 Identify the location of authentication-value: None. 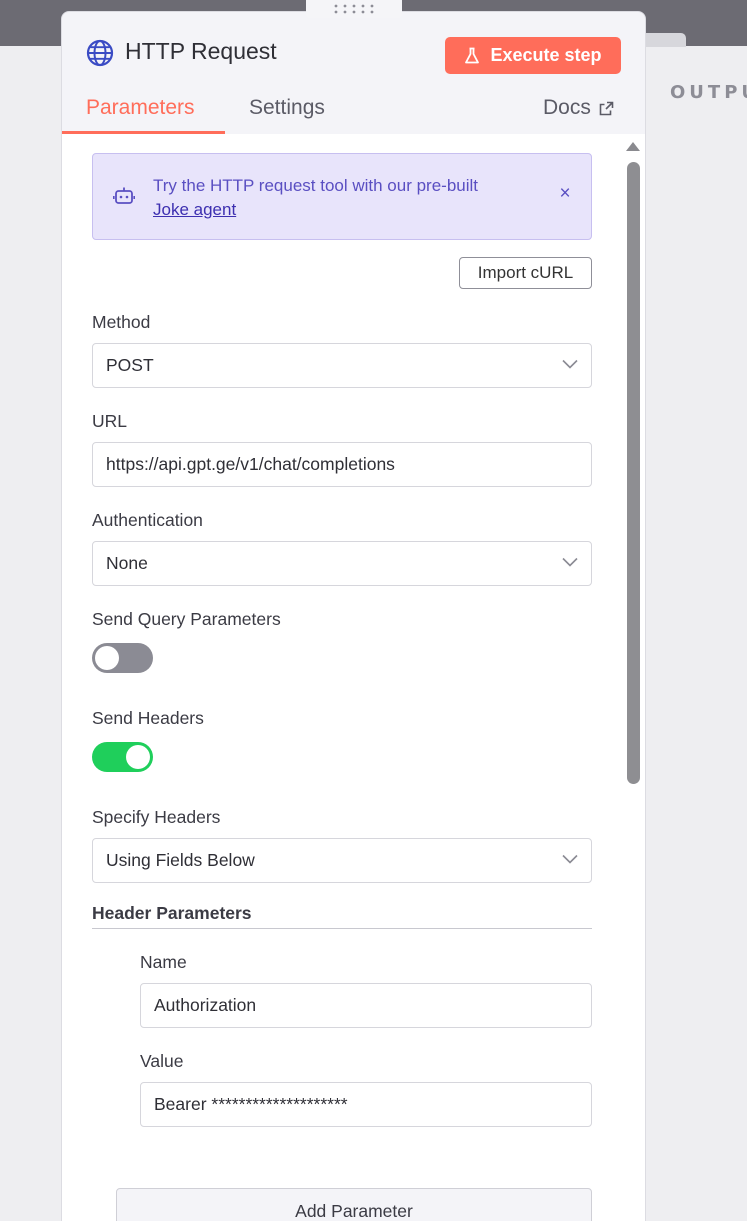
(127, 563).